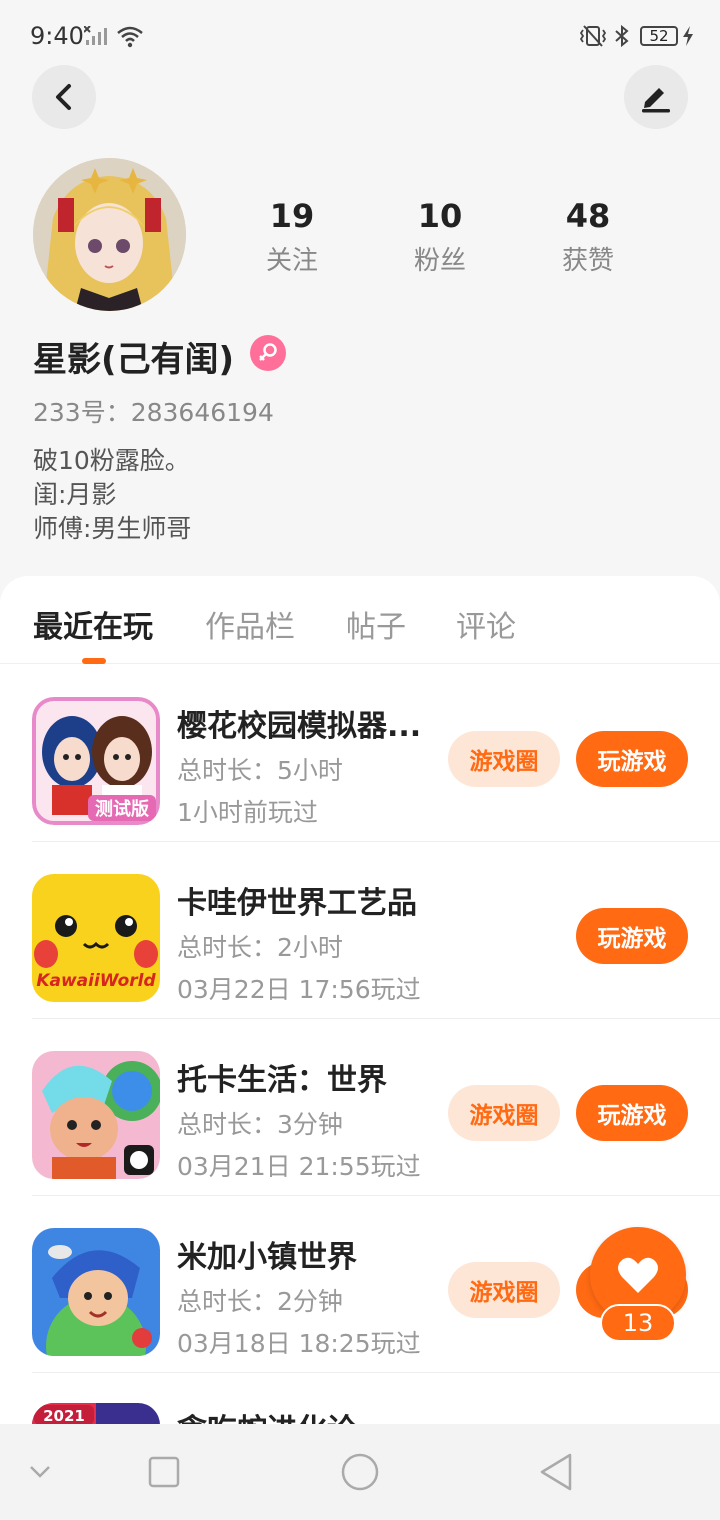 The image size is (720, 1520). What do you see at coordinates (360, 35) in the screenshot?
I see `status-bar: 9:40 52` at bounding box center [360, 35].